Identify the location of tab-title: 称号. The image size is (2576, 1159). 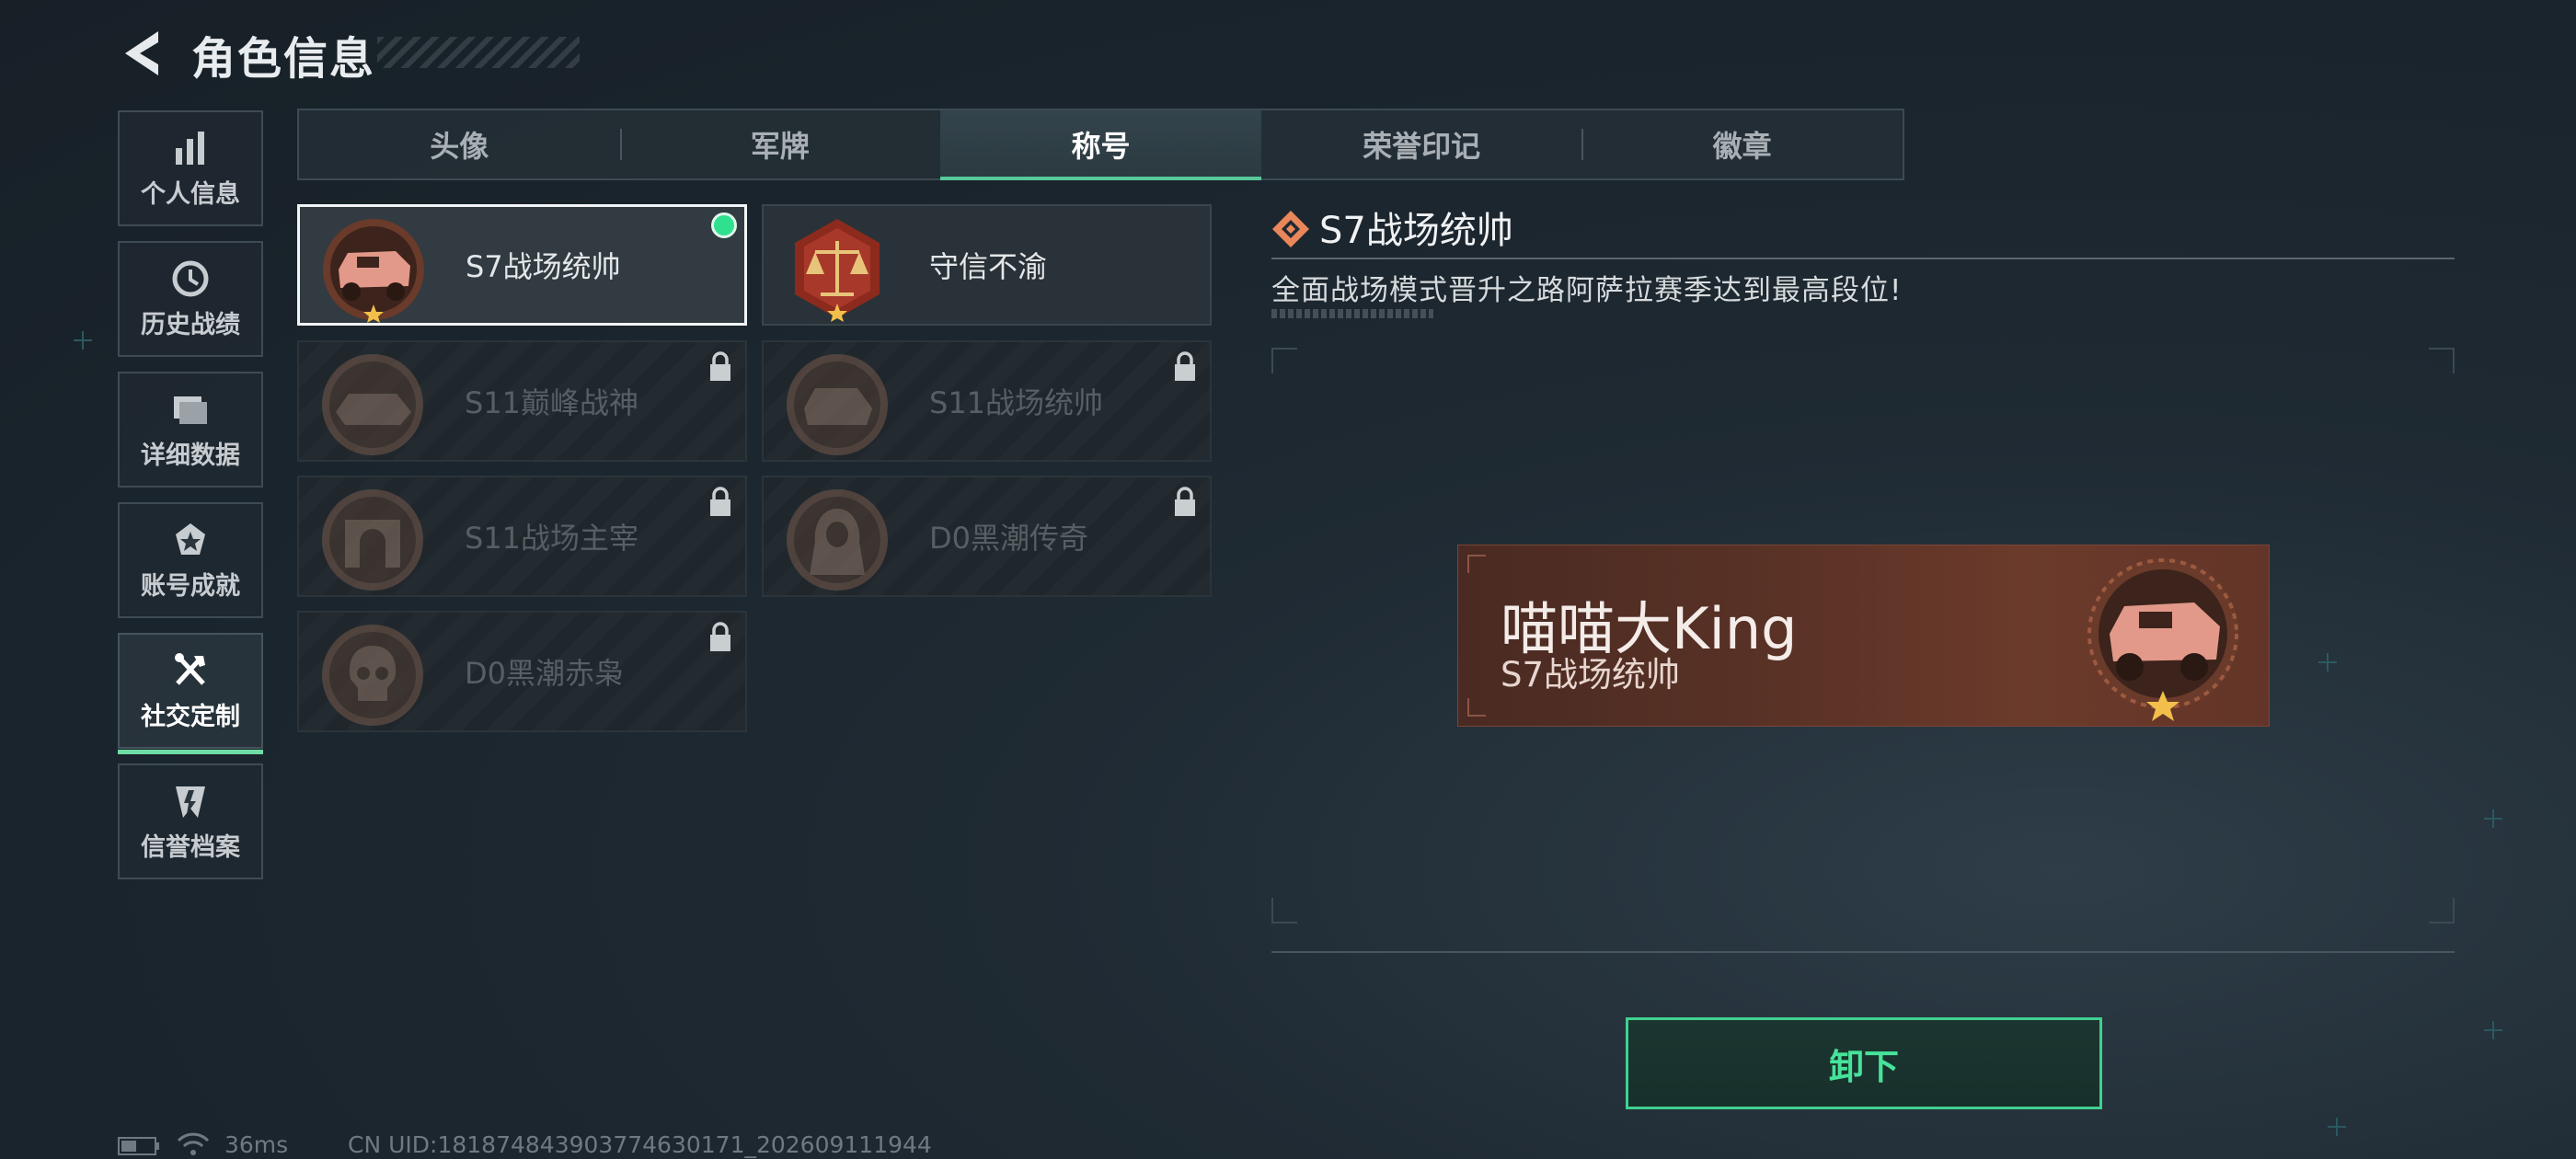
(1100, 145).